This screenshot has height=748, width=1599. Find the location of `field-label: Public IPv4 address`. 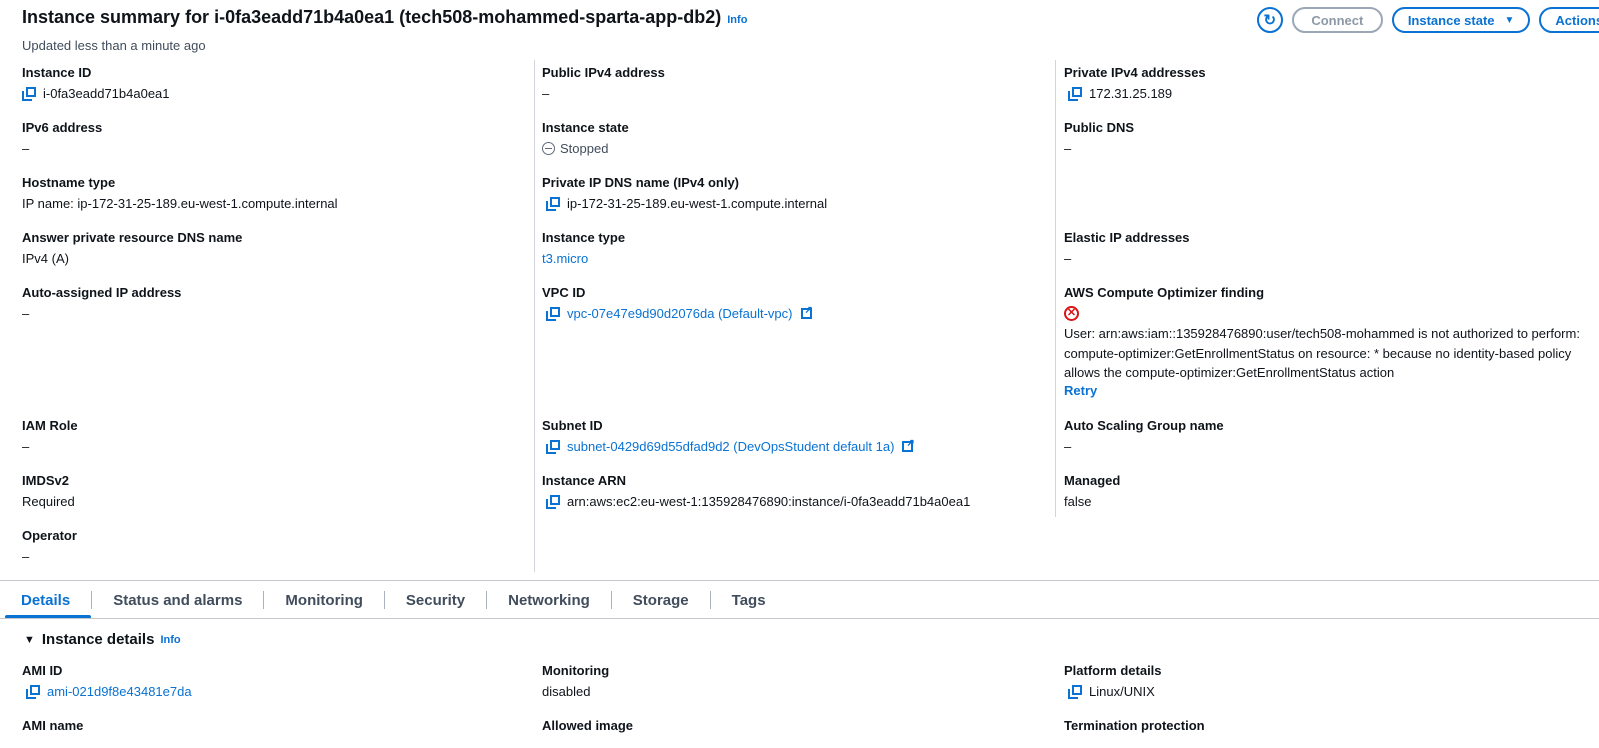

field-label: Public IPv4 address is located at coordinates (603, 72).